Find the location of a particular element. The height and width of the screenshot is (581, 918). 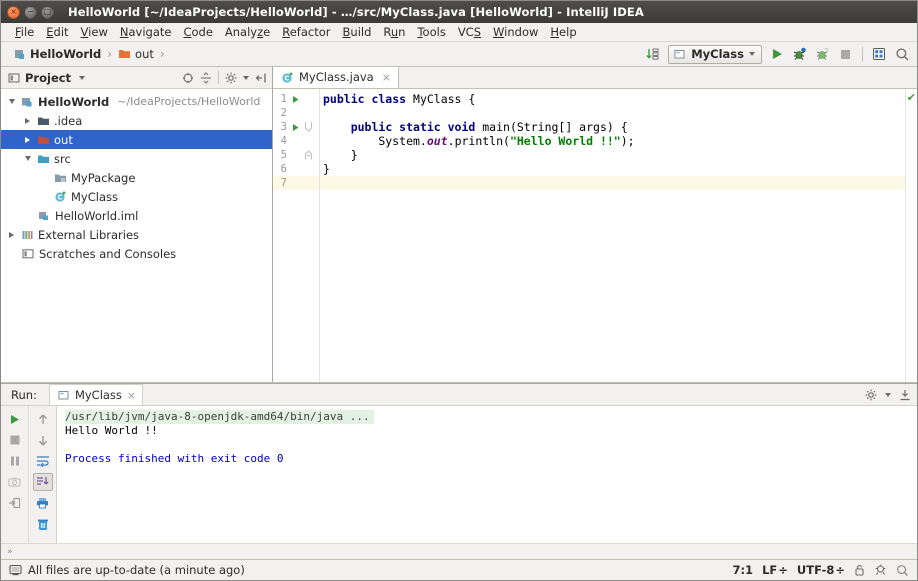

tree-label-idea: .idea is located at coordinates (68, 120).